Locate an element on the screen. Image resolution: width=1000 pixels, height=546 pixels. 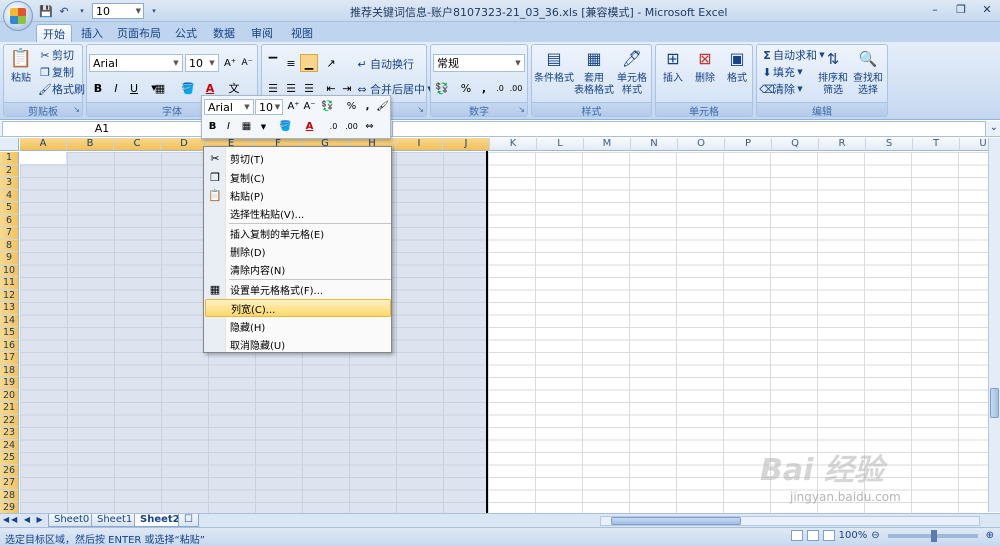
borders-icon: ▦ is located at coordinates (160, 88).